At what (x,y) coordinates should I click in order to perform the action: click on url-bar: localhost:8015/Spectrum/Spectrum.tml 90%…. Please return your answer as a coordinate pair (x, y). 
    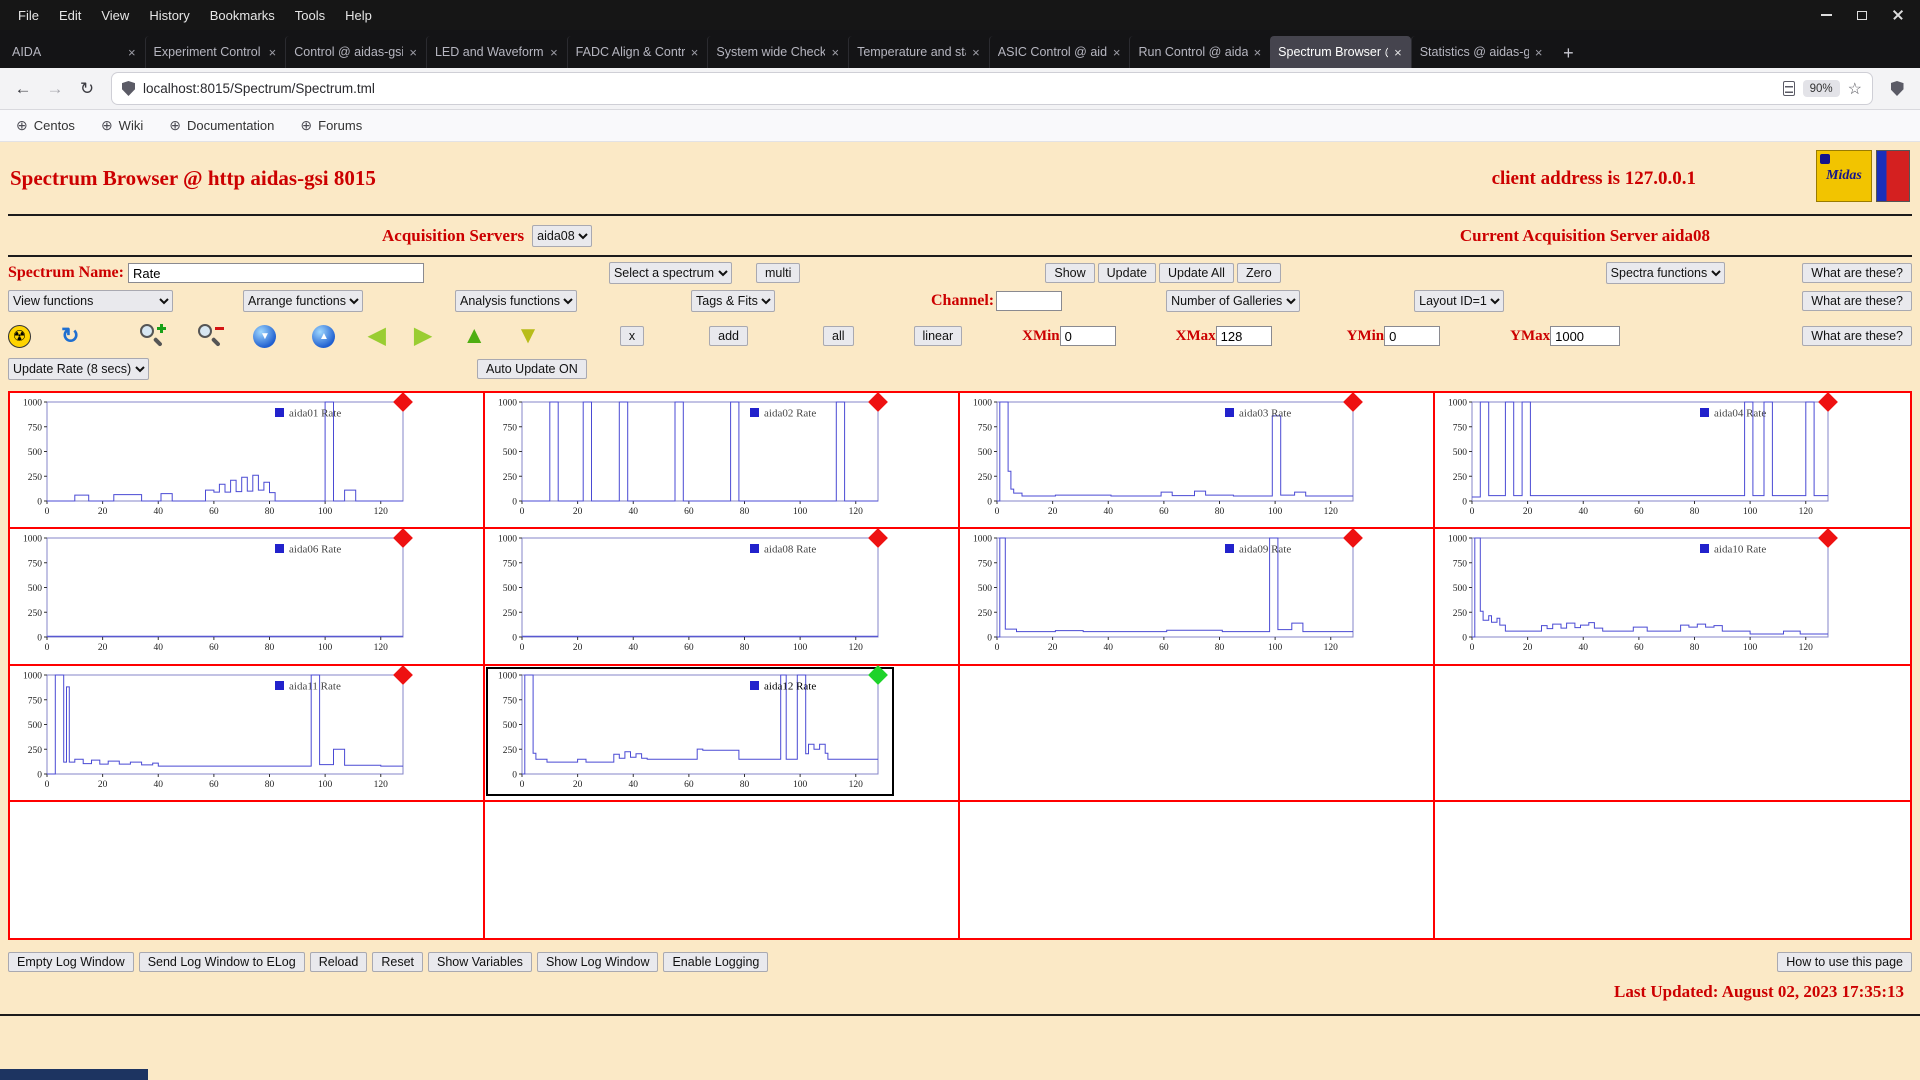
    Looking at the image, I should click on (992, 88).